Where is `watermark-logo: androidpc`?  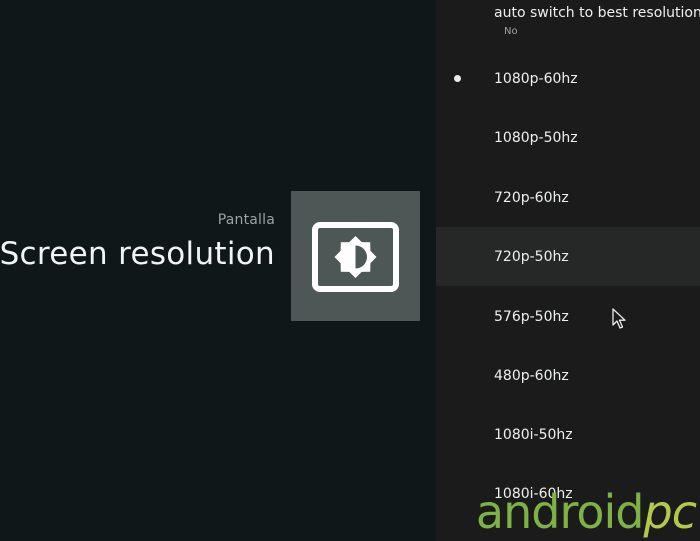 watermark-logo: androidpc is located at coordinates (586, 512).